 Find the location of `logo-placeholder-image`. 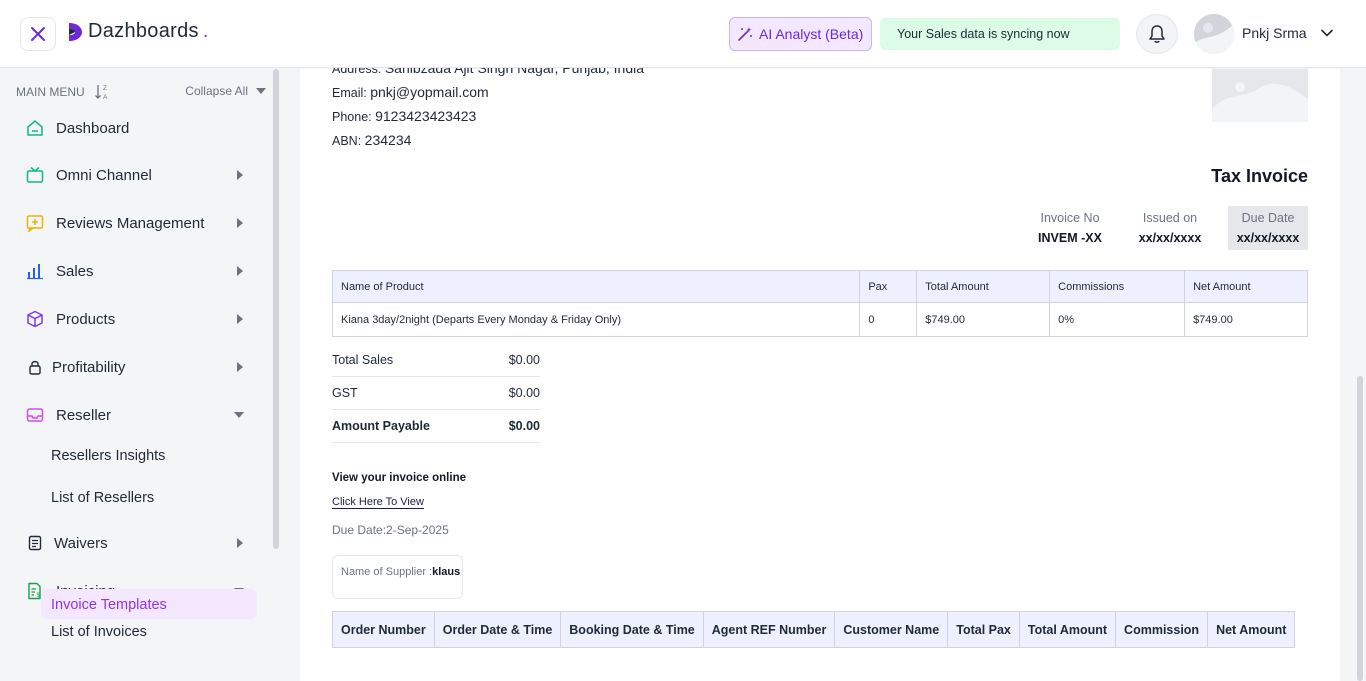

logo-placeholder-image is located at coordinates (1260, 95).